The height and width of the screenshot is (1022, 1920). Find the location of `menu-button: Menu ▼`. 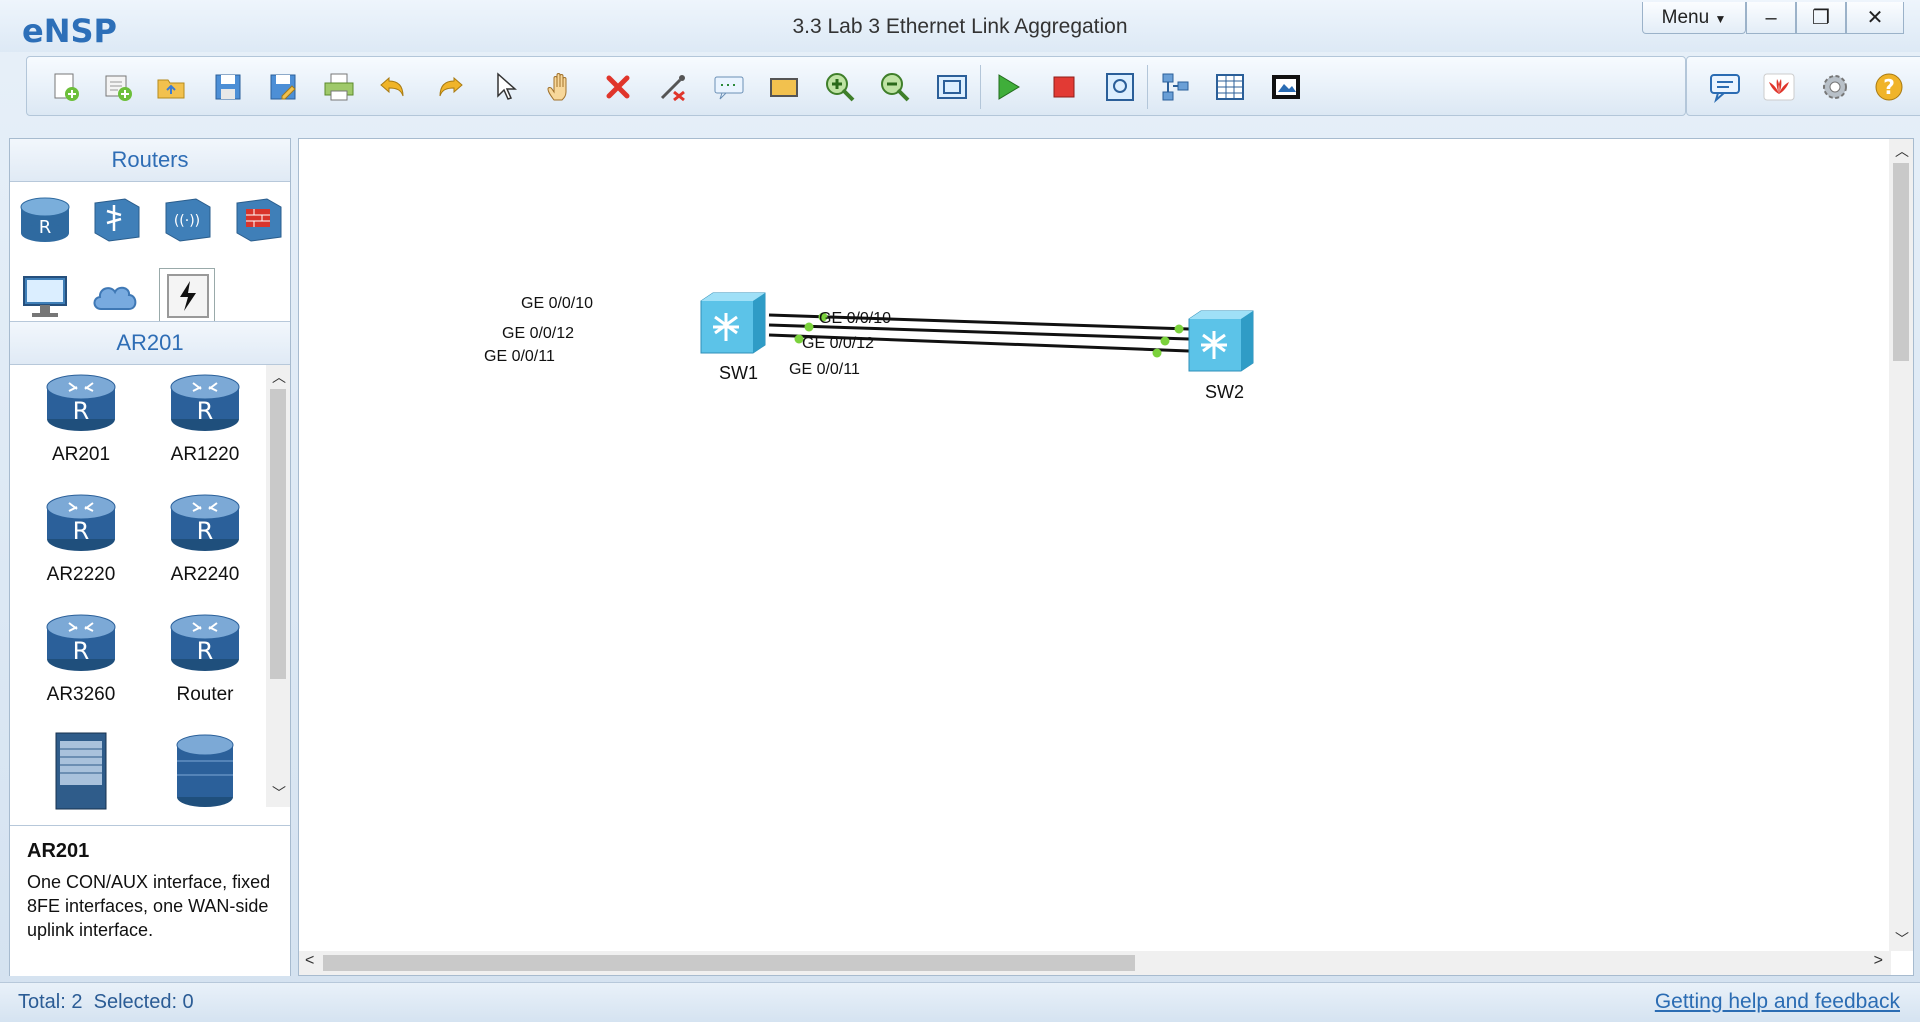

menu-button: Menu ▼ is located at coordinates (1694, 18).